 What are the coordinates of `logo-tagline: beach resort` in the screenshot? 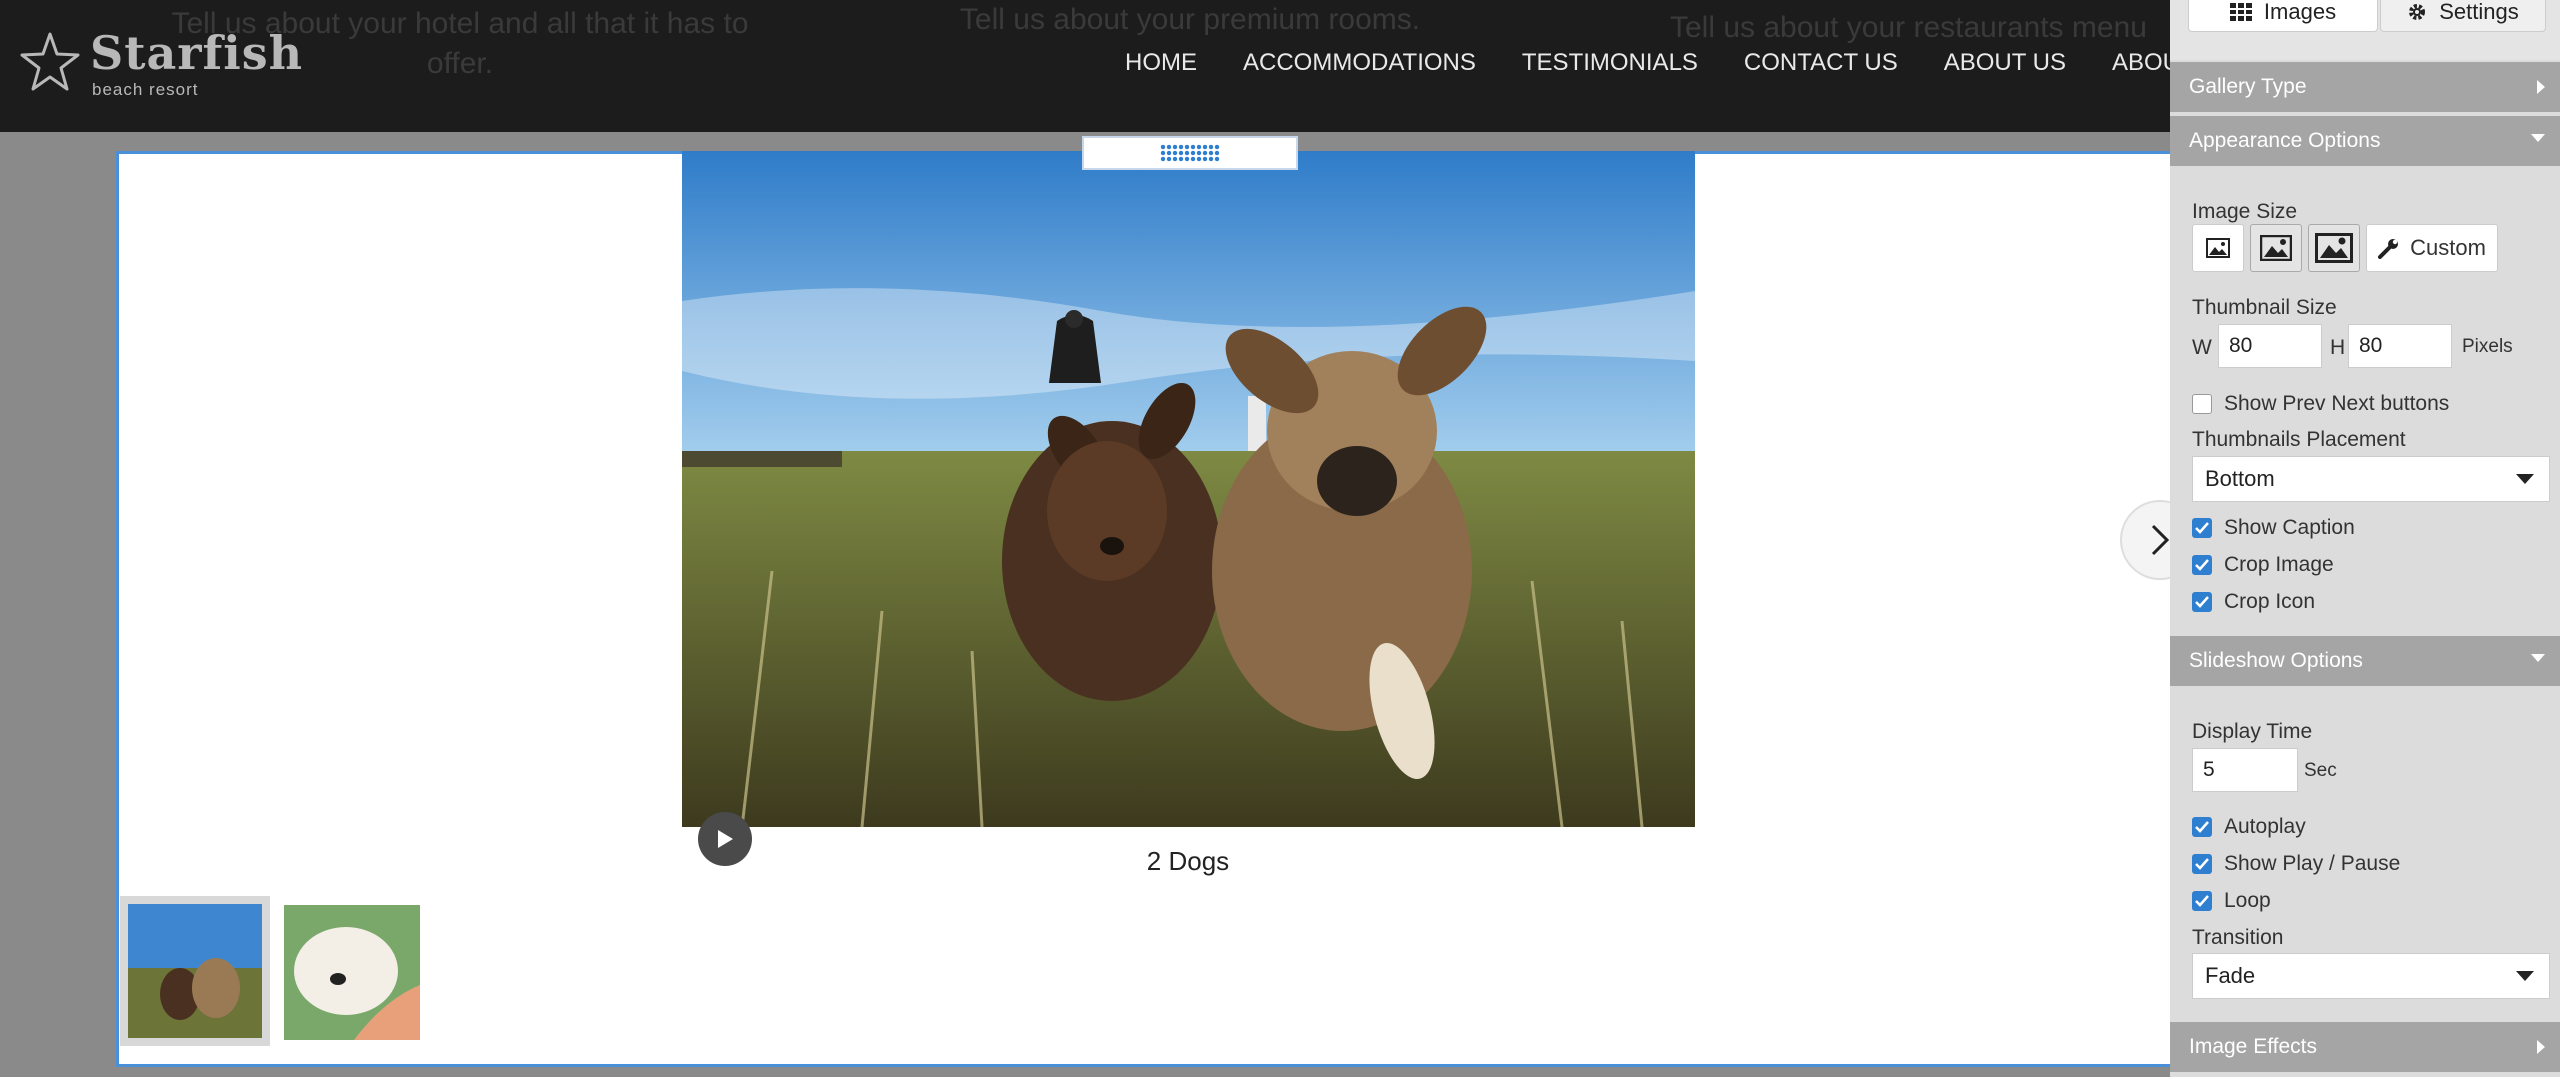 It's located at (145, 89).